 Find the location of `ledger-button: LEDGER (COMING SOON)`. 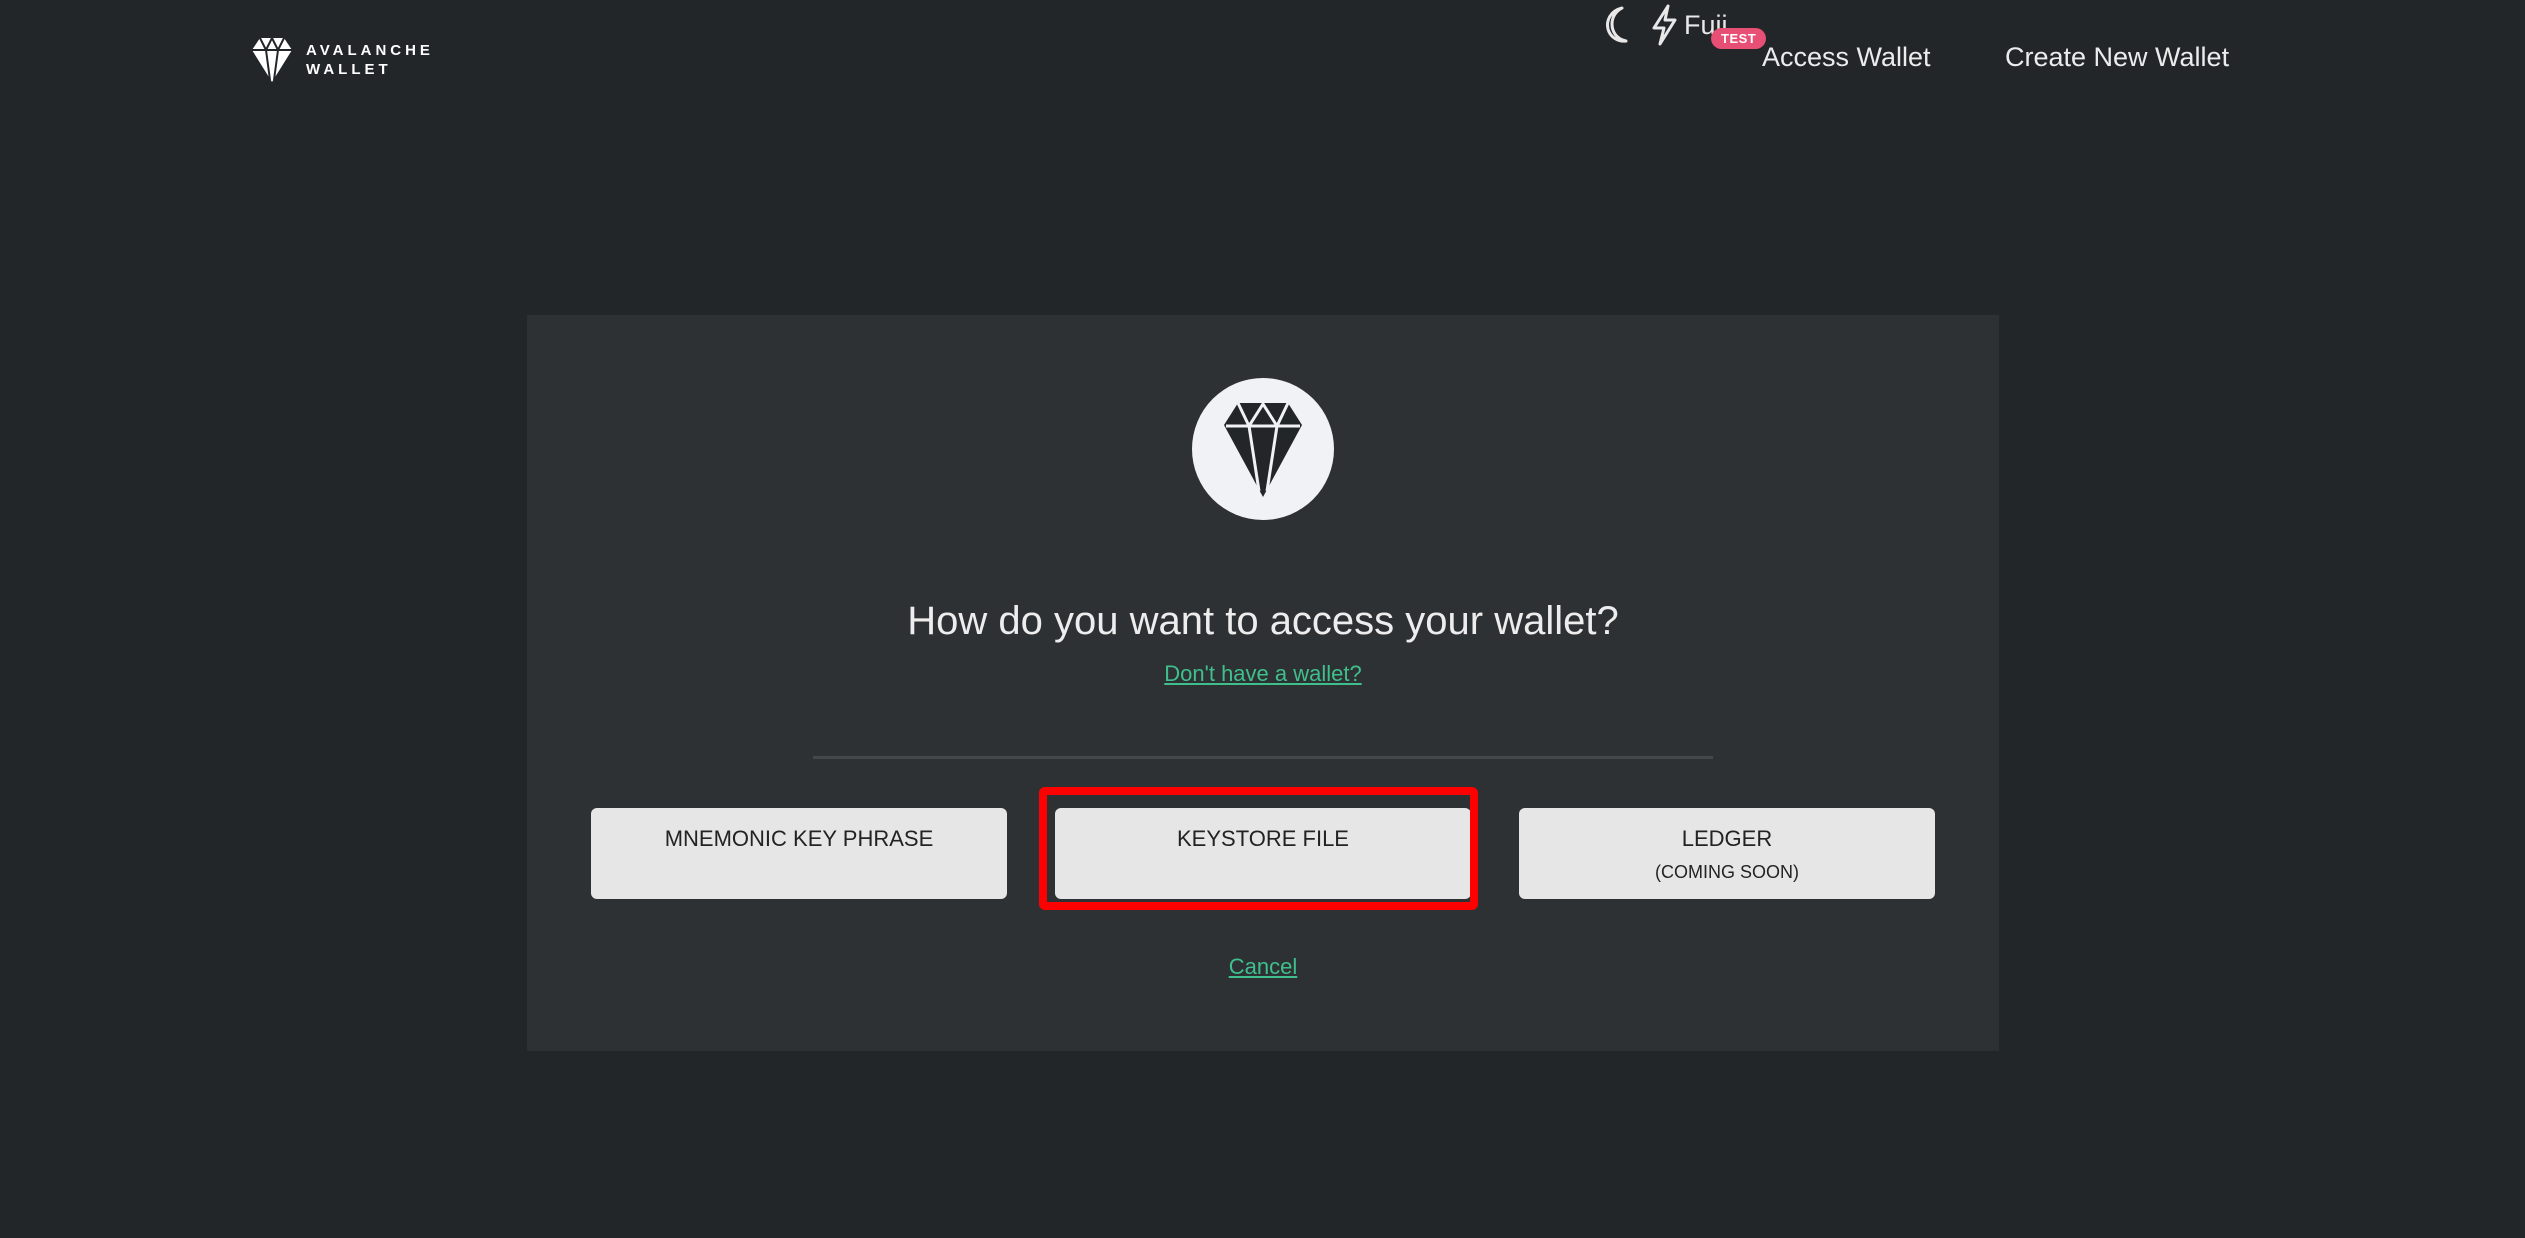

ledger-button: LEDGER (COMING SOON) is located at coordinates (1727, 853).